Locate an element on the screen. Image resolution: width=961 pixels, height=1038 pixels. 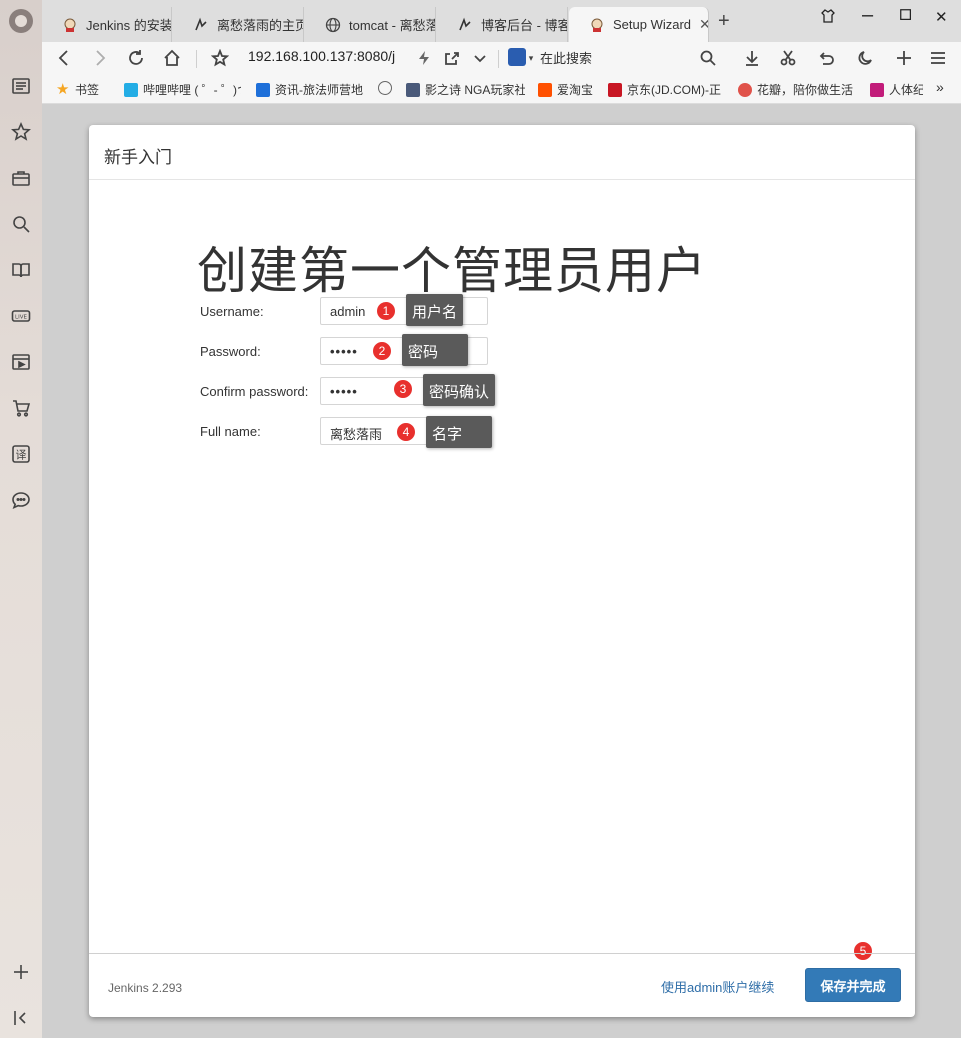
bookmark-folder: ★ 书签 is located at coordinates (77, 89).